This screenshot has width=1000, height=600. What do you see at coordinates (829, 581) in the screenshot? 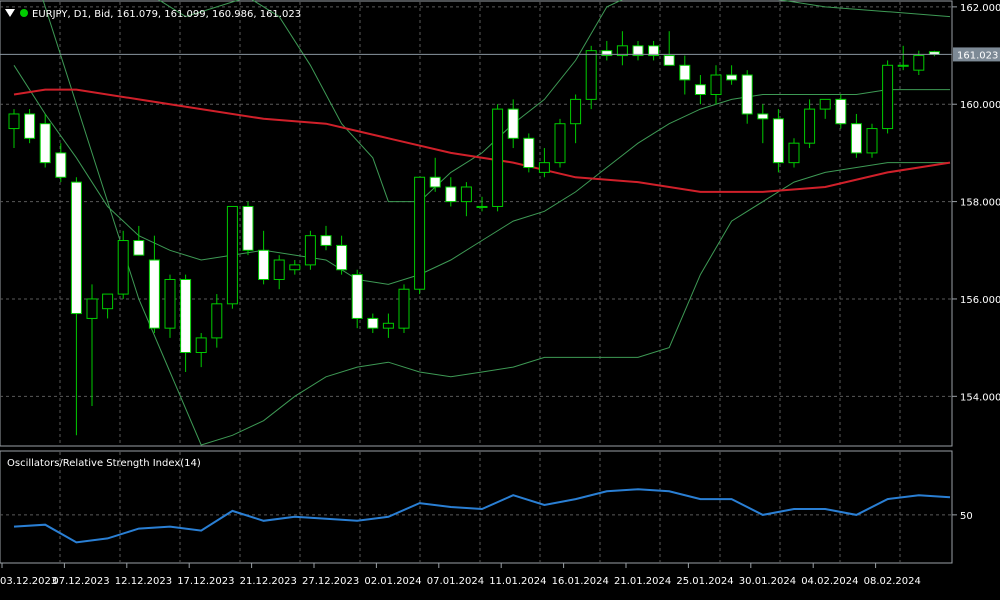
I see `time-tick-label: 04.02.2024` at bounding box center [829, 581].